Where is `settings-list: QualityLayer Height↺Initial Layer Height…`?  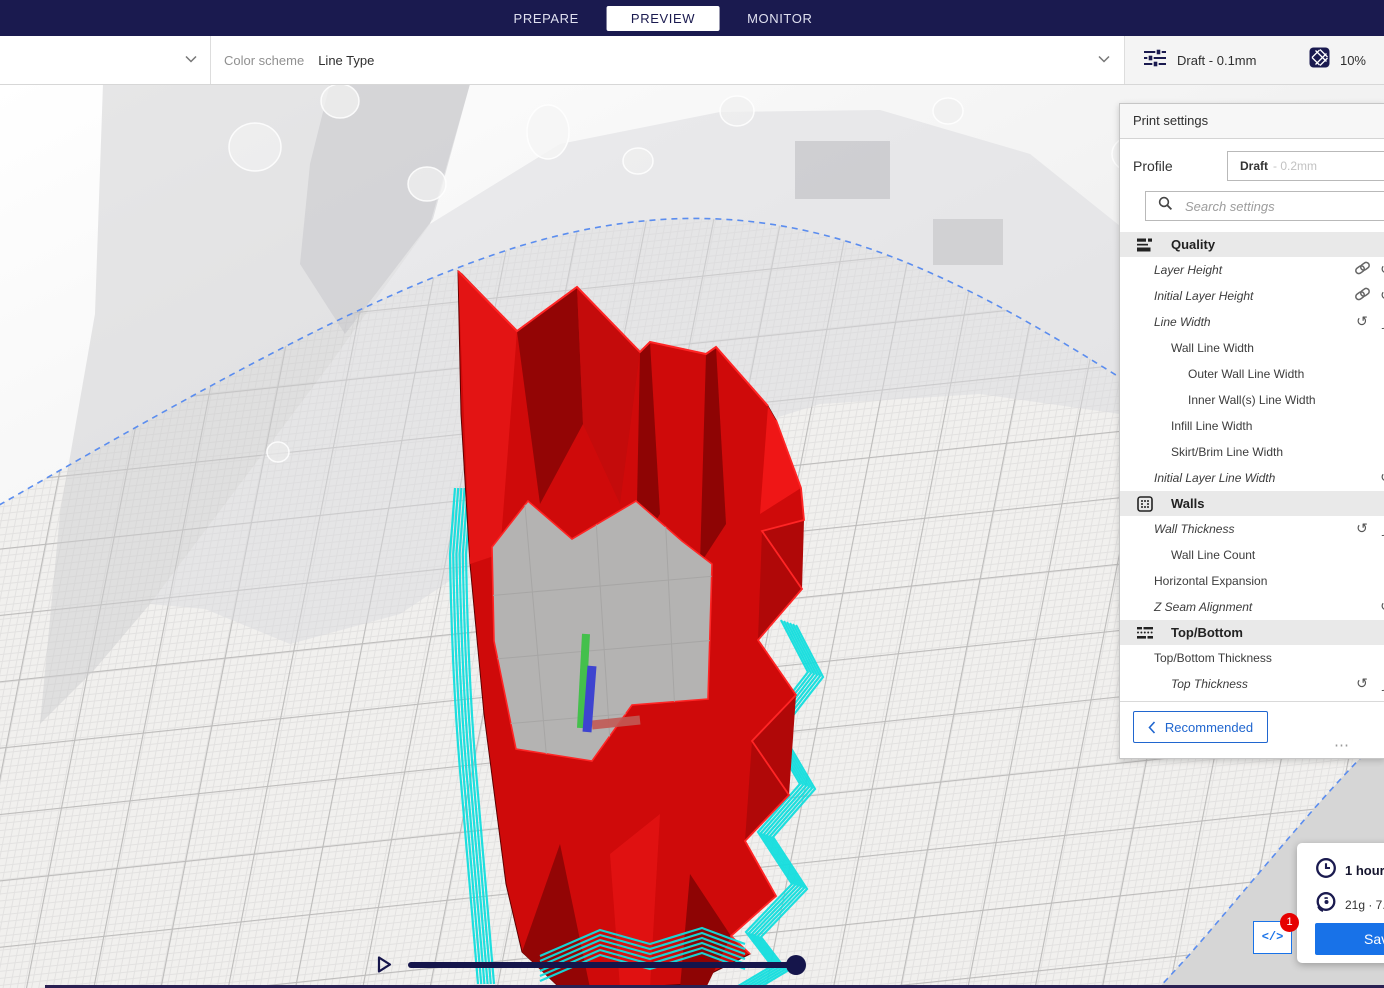 settings-list: QualityLayer Height↺Initial Layer Height… is located at coordinates (1252, 464).